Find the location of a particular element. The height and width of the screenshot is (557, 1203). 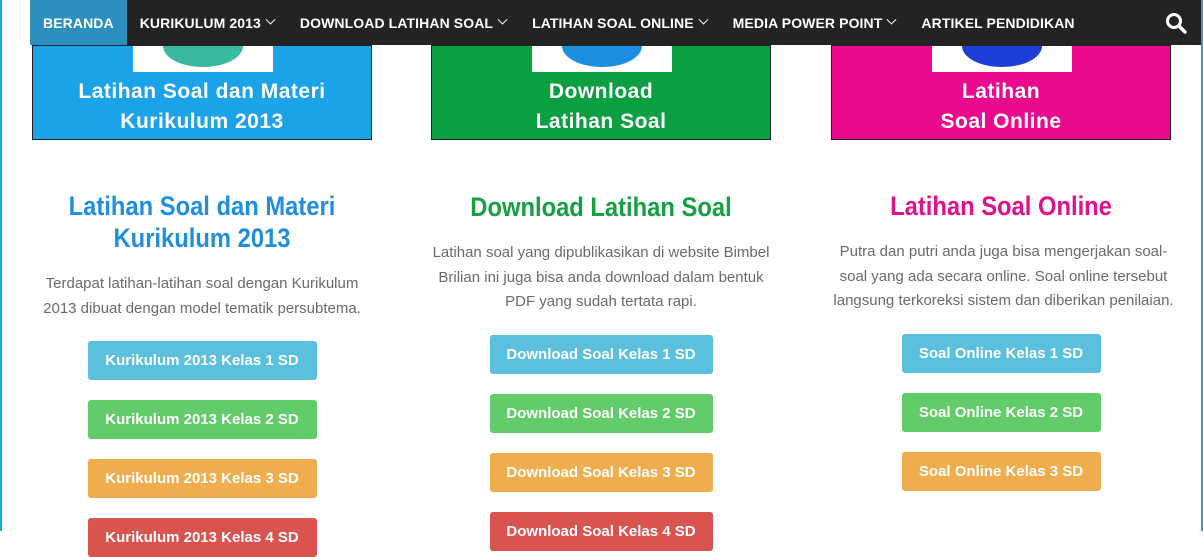

nav-item-kurikulum-2013: KURIKULUM 2013 is located at coordinates (207, 22).